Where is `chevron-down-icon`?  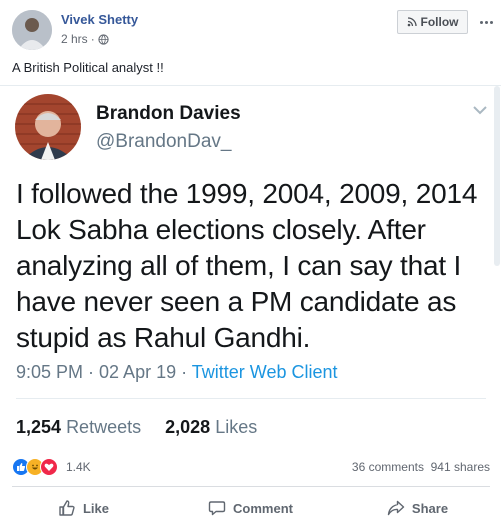
chevron-down-icon is located at coordinates (480, 110).